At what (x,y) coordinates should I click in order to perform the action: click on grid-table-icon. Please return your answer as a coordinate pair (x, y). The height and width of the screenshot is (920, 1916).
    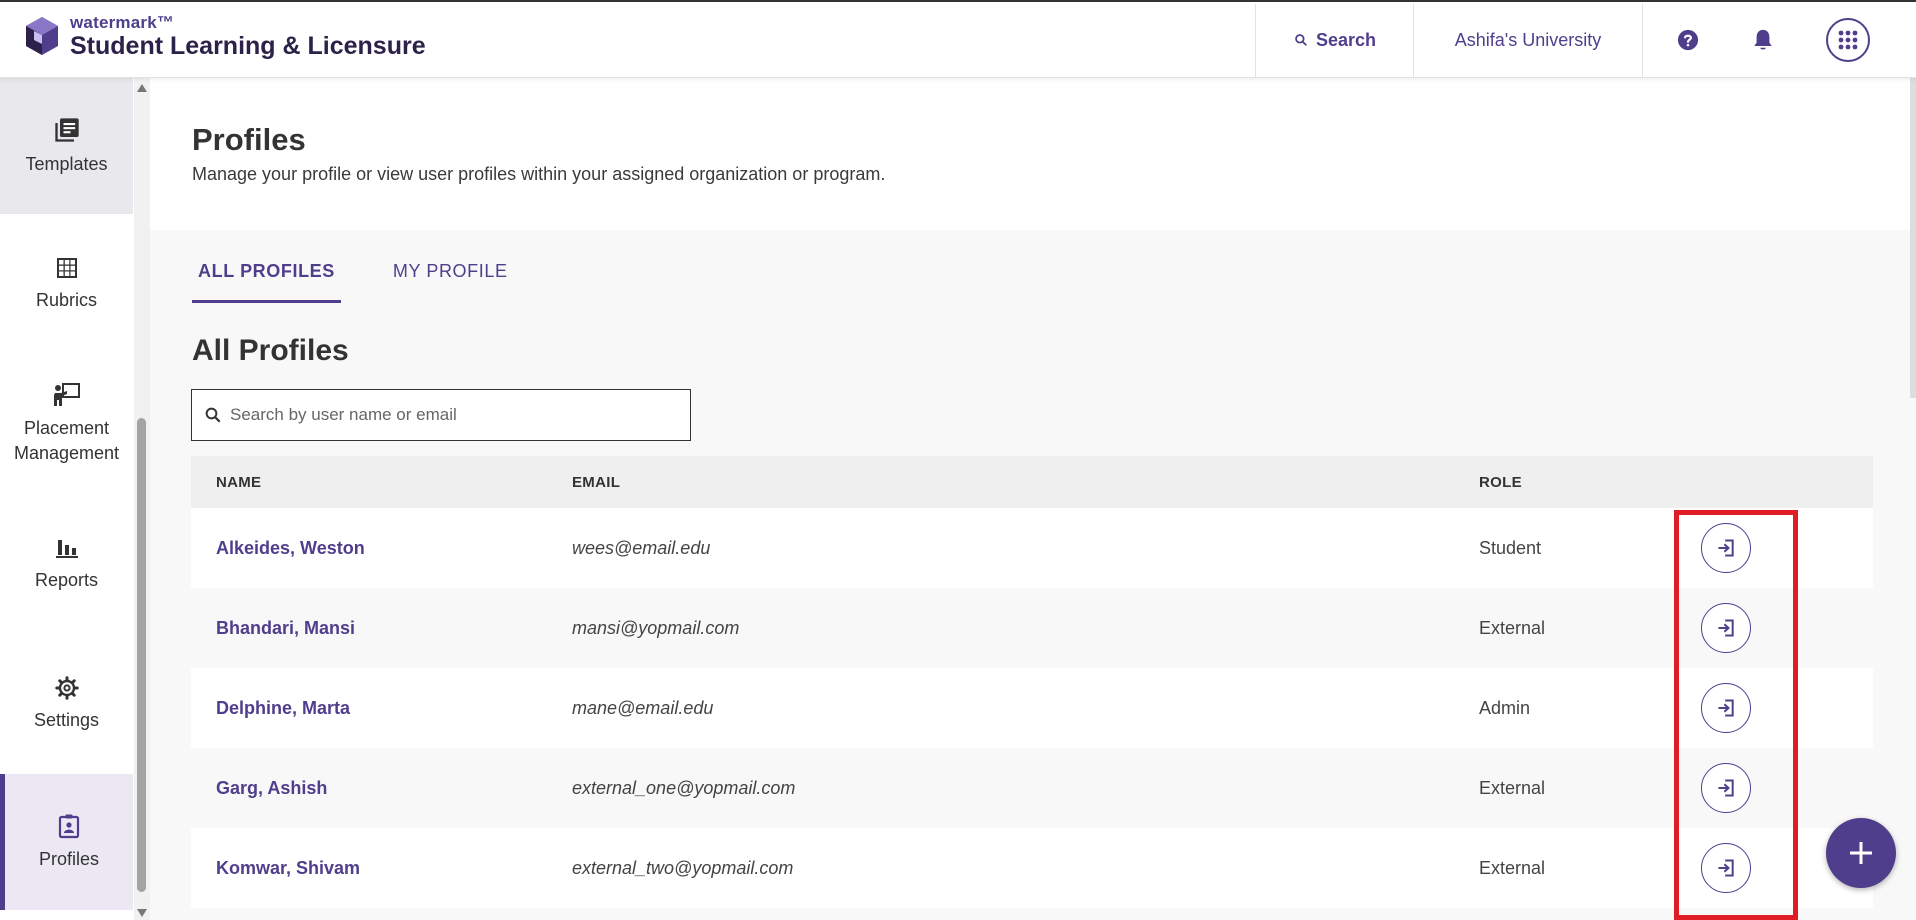
    Looking at the image, I should click on (66, 267).